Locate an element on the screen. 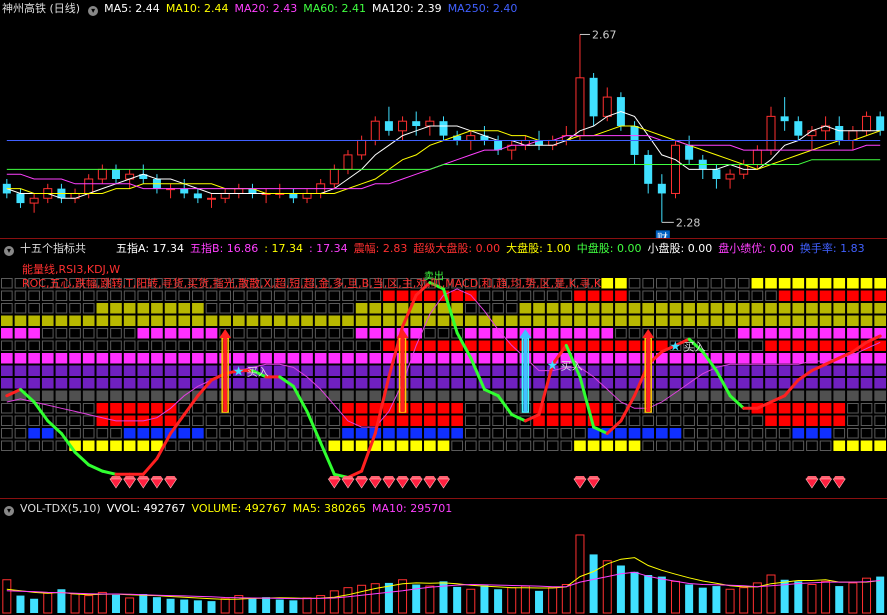  ma-label-3: MA60: 2.41 is located at coordinates (334, 8).